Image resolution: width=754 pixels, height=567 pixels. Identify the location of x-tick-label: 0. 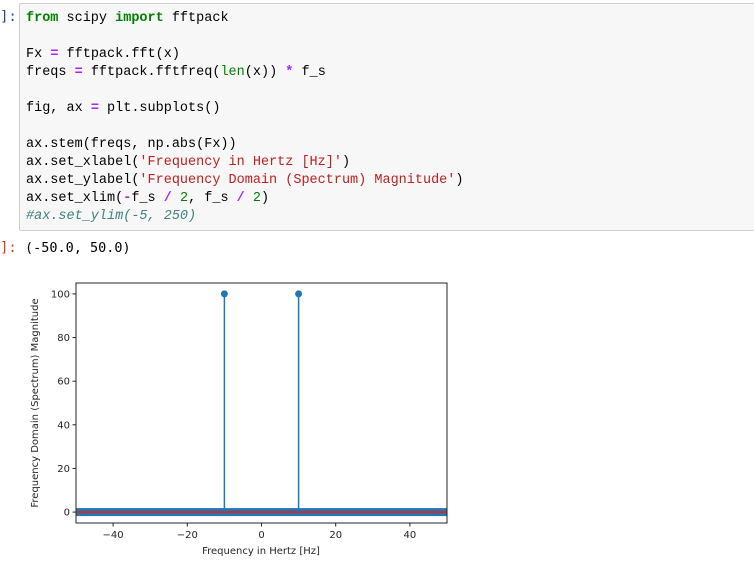
(261, 535).